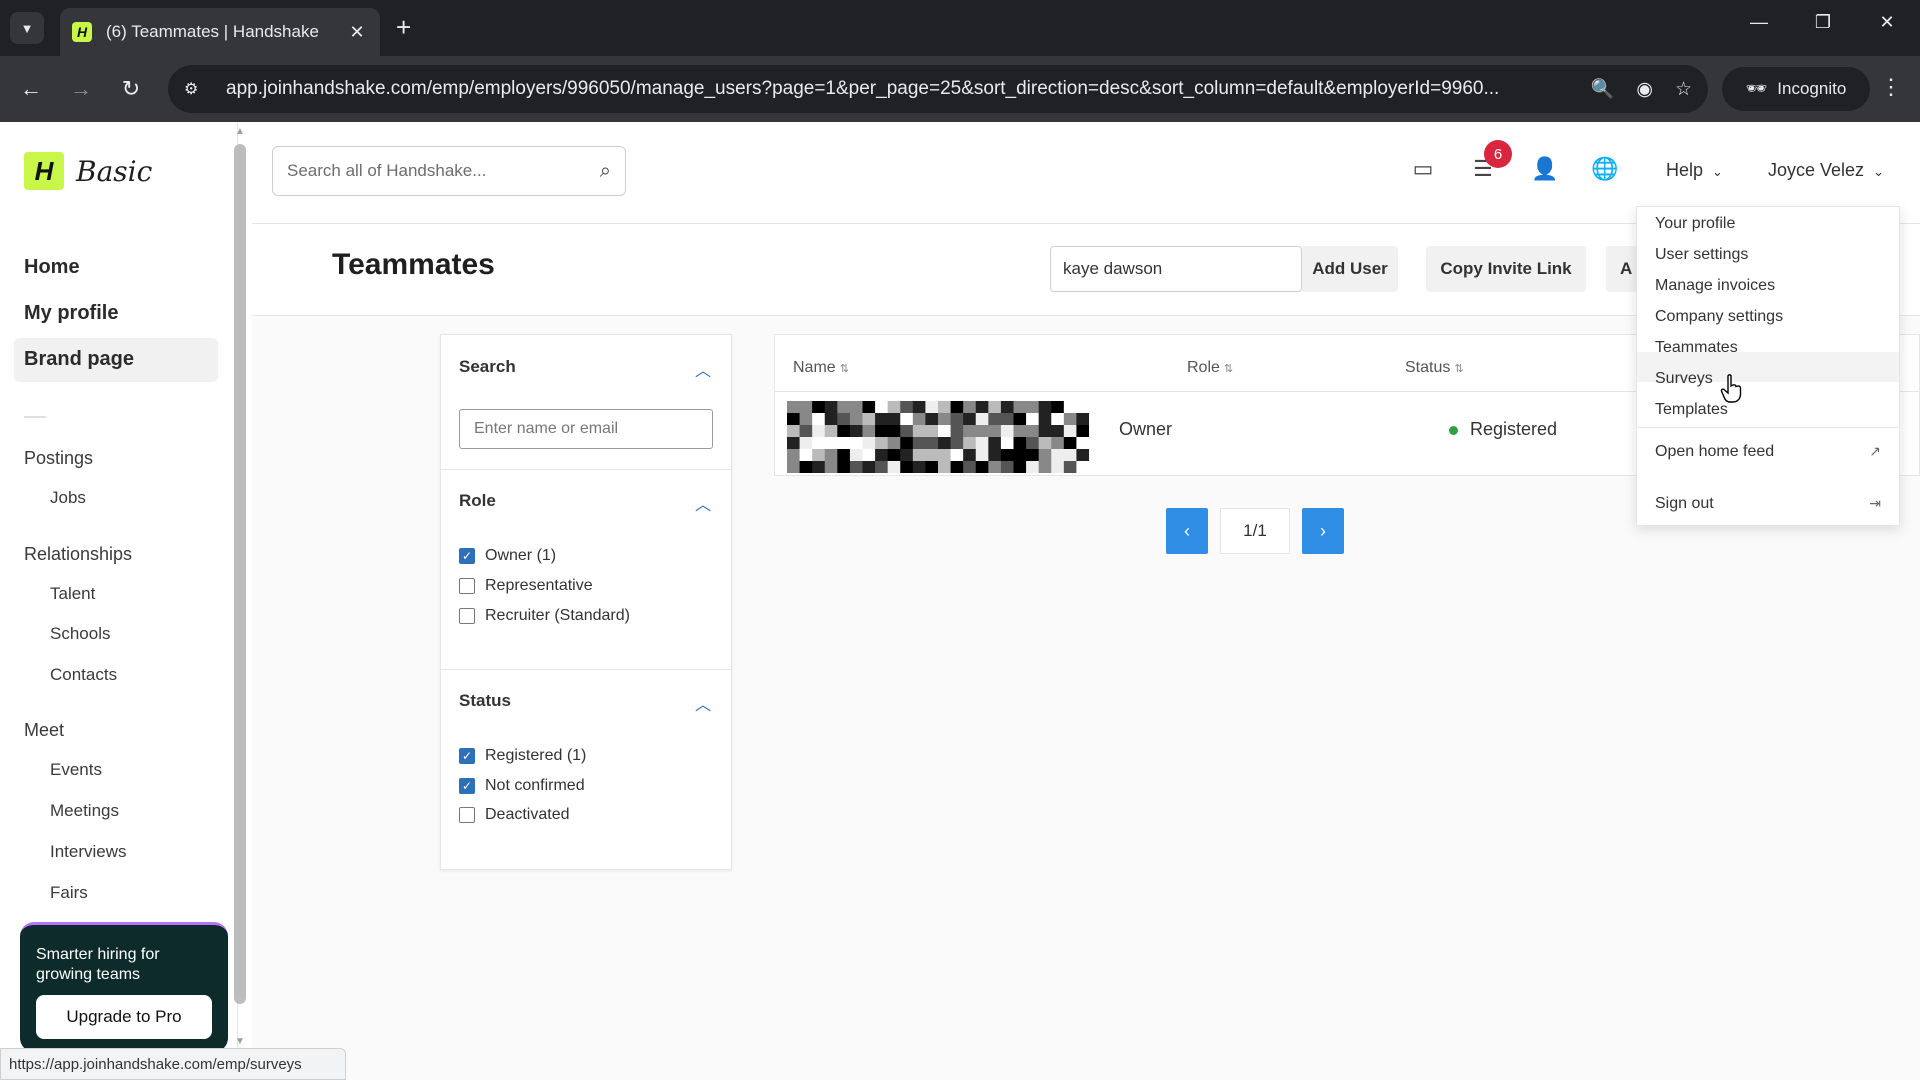  What do you see at coordinates (1210, 368) in the screenshot?
I see `column-header-role: Role ⇅` at bounding box center [1210, 368].